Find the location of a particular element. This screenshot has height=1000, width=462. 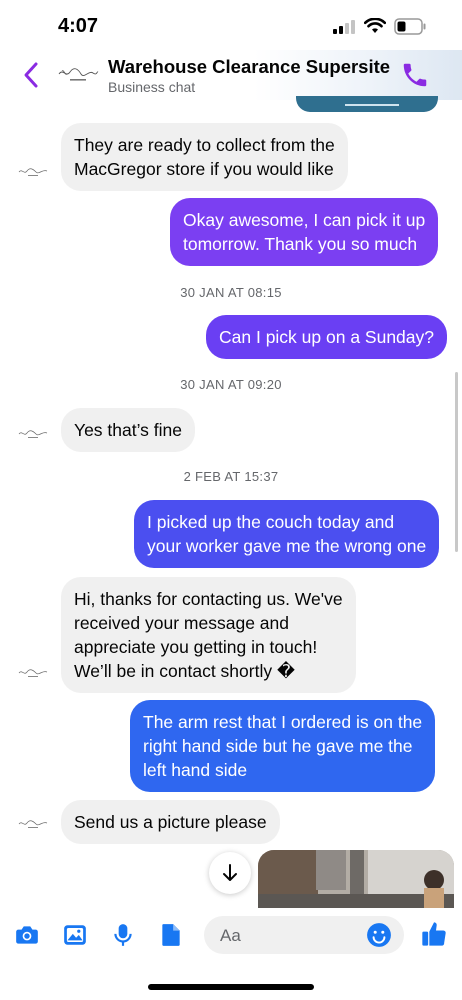

timestamp-divider: 30 JAN AT 08:15 is located at coordinates (231, 292).